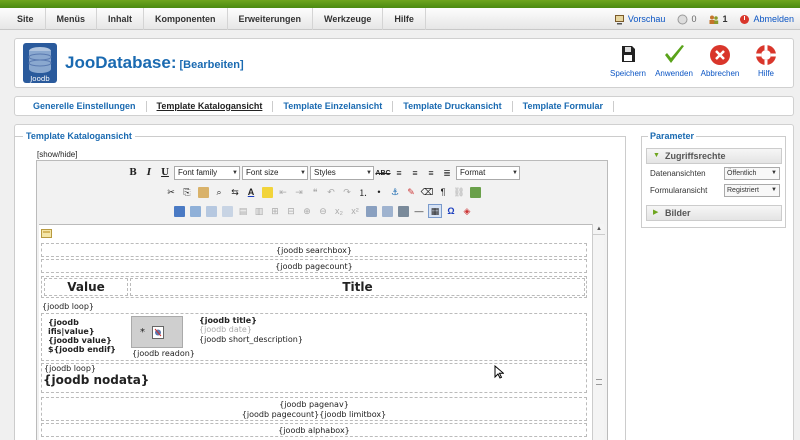  Describe the element at coordinates (599, 382) in the screenshot. I see `scroll-grip` at that location.